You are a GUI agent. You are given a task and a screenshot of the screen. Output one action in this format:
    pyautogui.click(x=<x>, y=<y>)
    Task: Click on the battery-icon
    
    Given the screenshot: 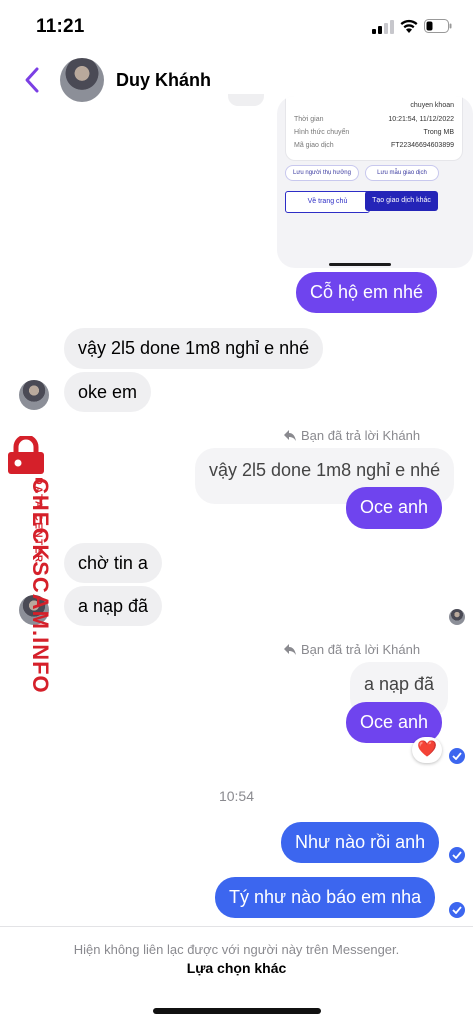 What is the action you would take?
    pyautogui.click(x=438, y=26)
    